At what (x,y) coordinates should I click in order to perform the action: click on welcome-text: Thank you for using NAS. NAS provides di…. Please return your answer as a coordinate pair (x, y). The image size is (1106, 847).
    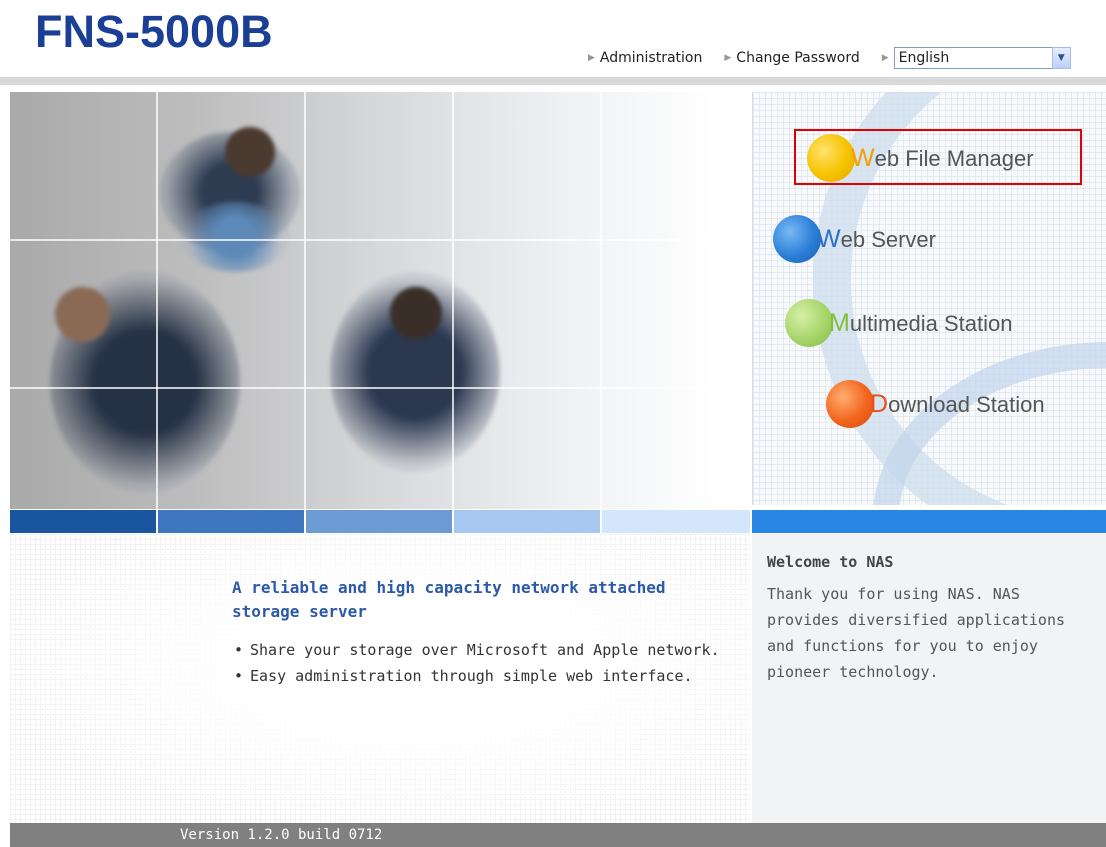
    Looking at the image, I should click on (916, 633).